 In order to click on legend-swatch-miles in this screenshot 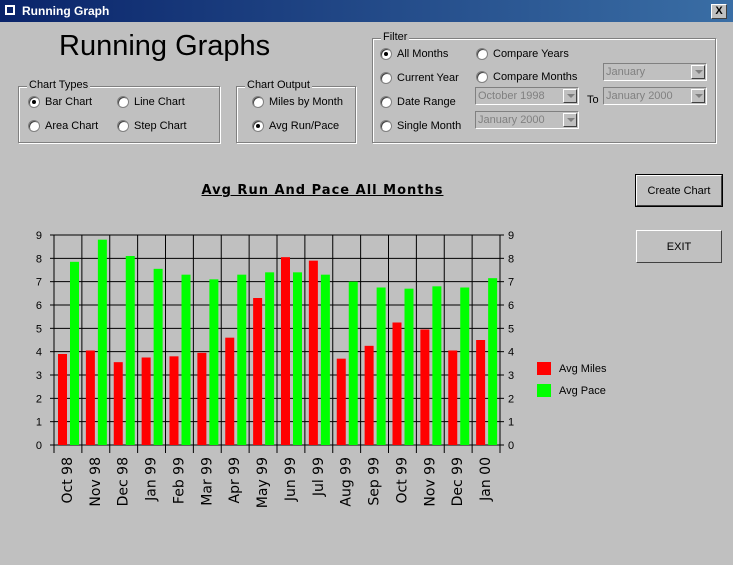, I will do `click(544, 368)`.